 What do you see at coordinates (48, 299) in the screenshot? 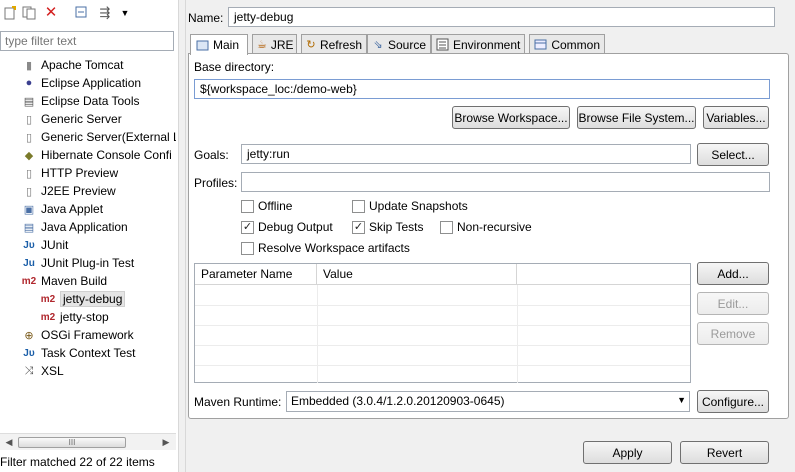
I see `maven-icon: m2` at bounding box center [48, 299].